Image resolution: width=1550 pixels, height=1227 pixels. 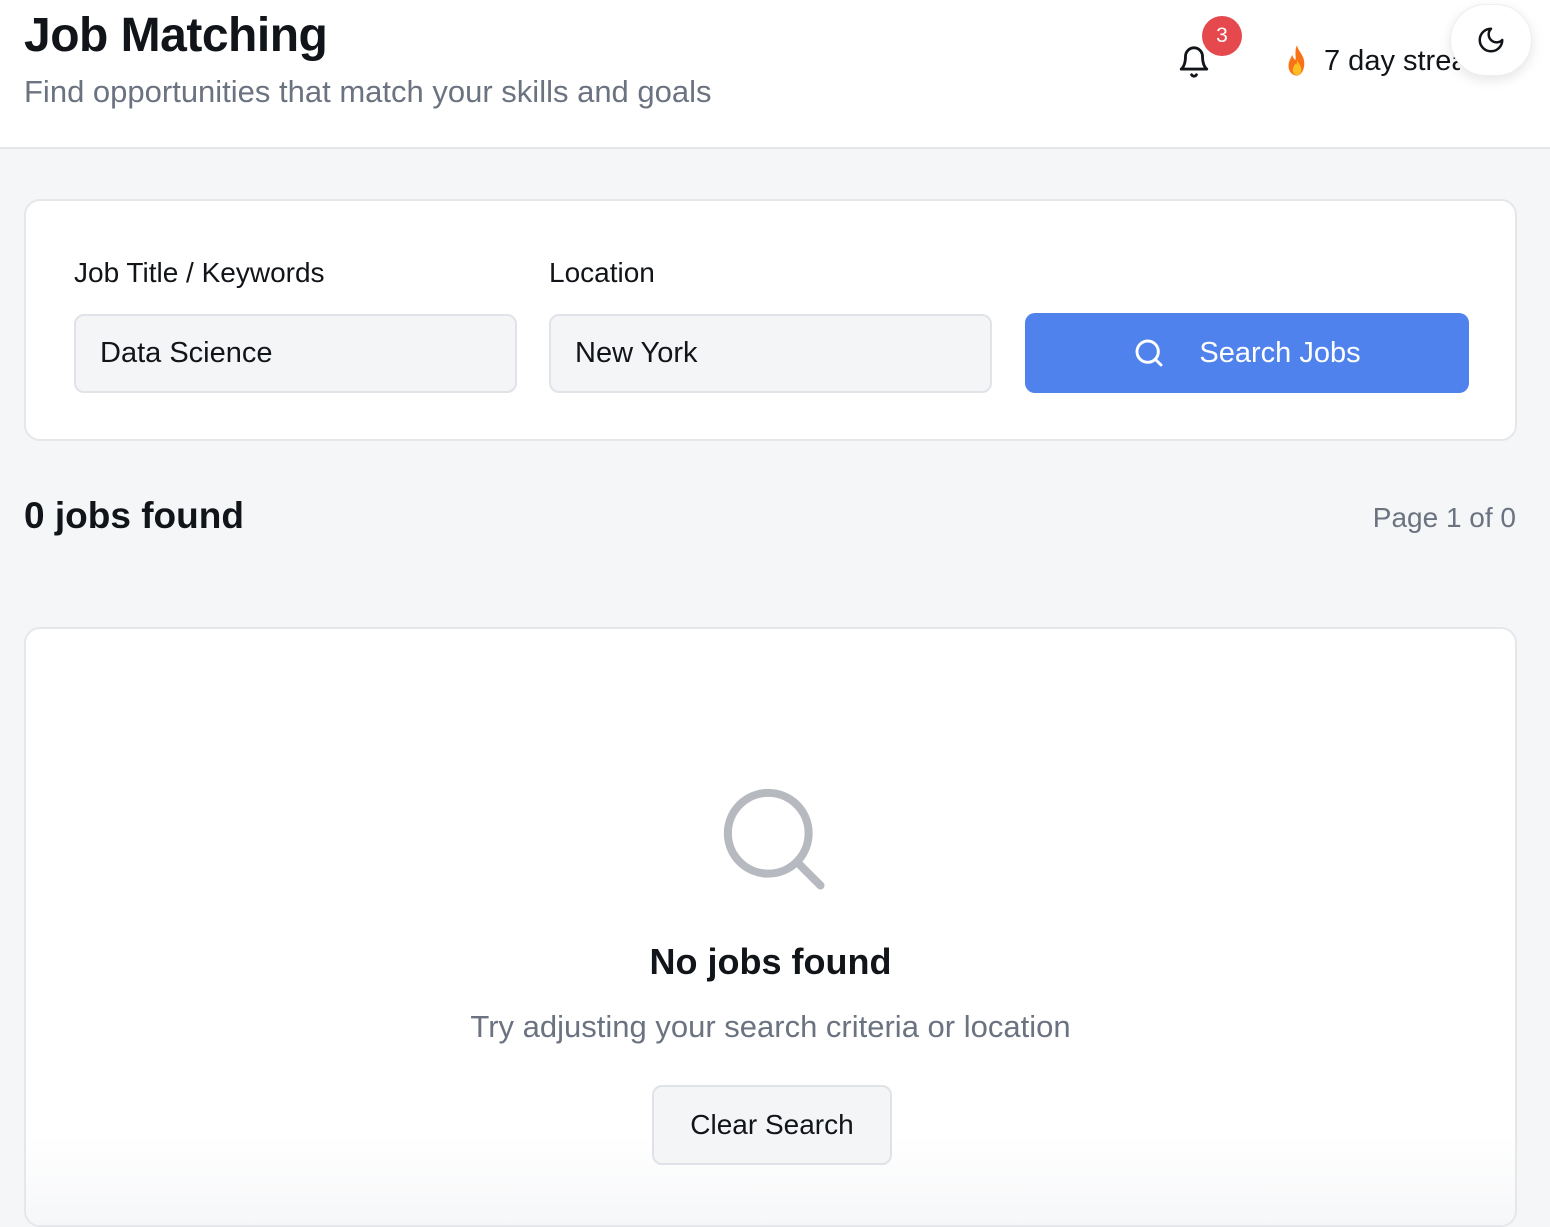 I want to click on bell-icon, so click(x=1194, y=62).